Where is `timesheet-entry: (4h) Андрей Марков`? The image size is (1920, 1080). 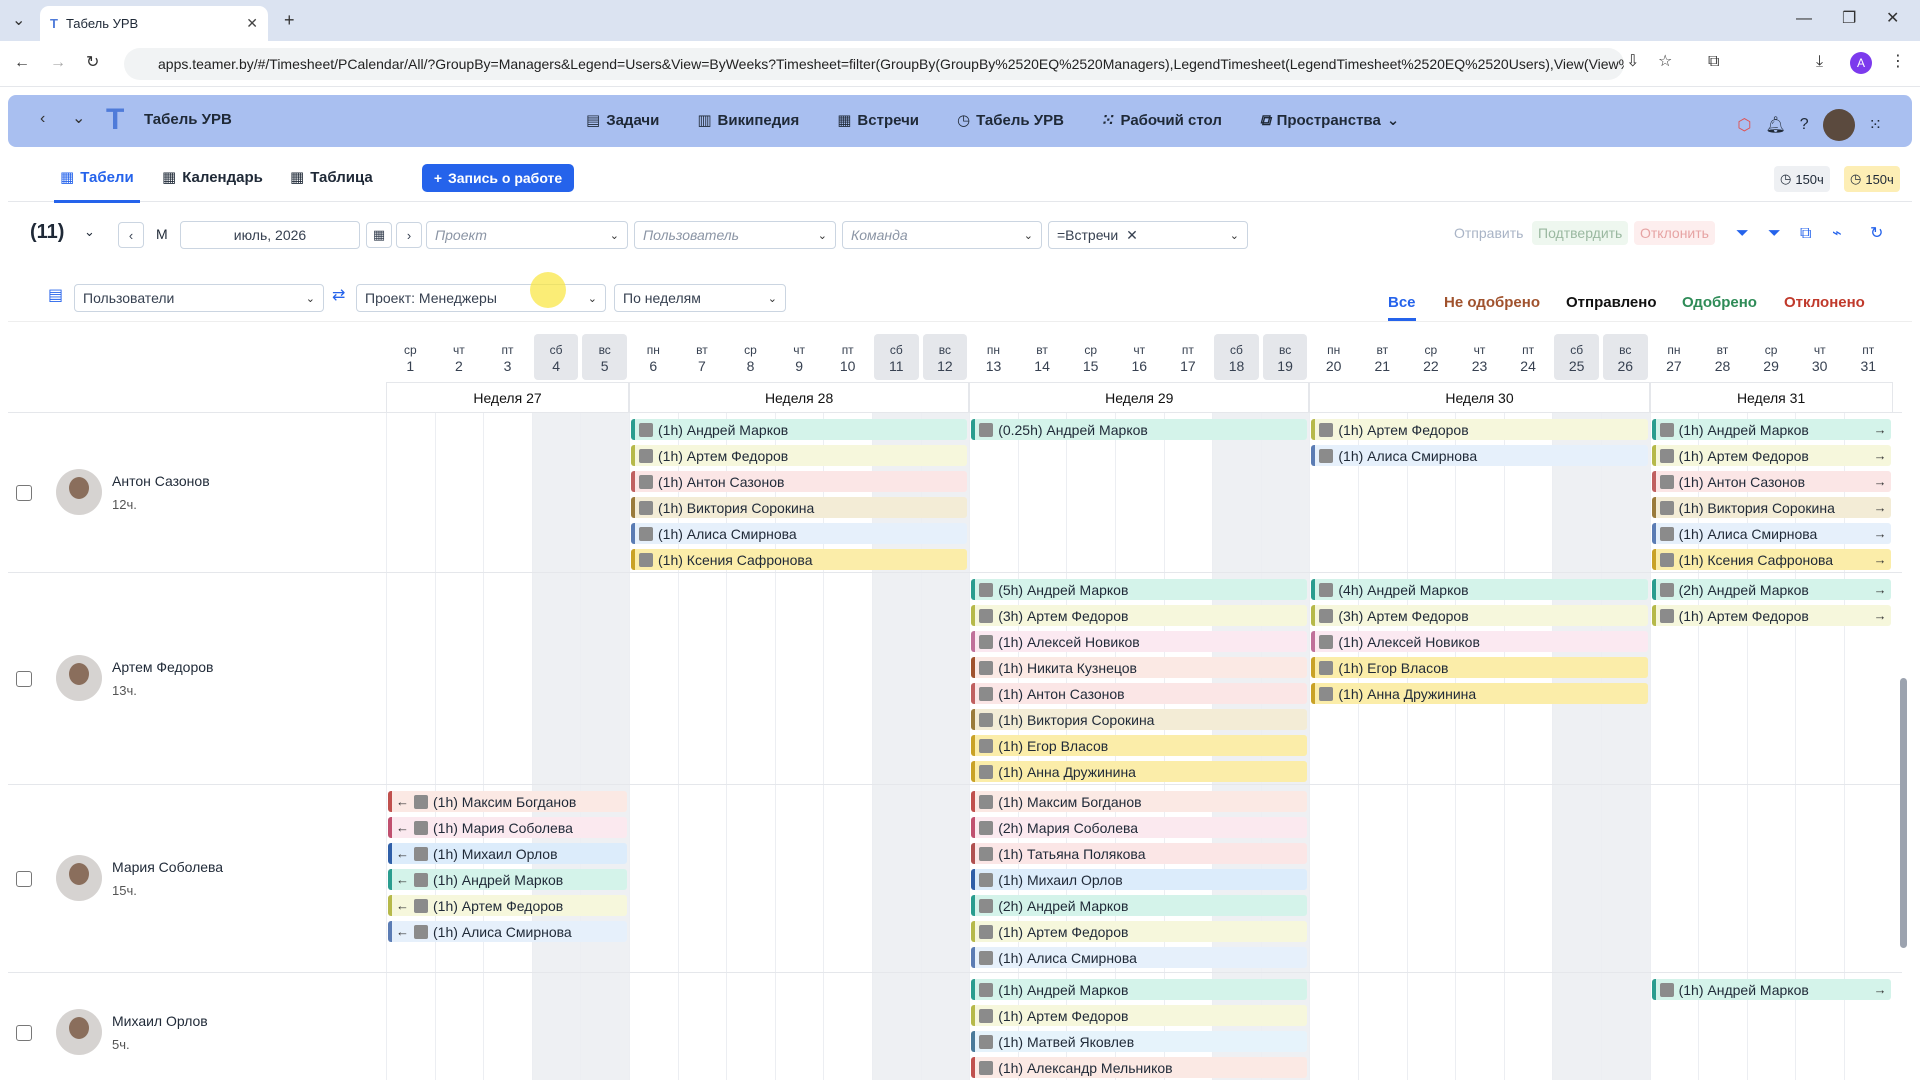
timesheet-entry: (4h) Андрей Марков is located at coordinates (1479, 589).